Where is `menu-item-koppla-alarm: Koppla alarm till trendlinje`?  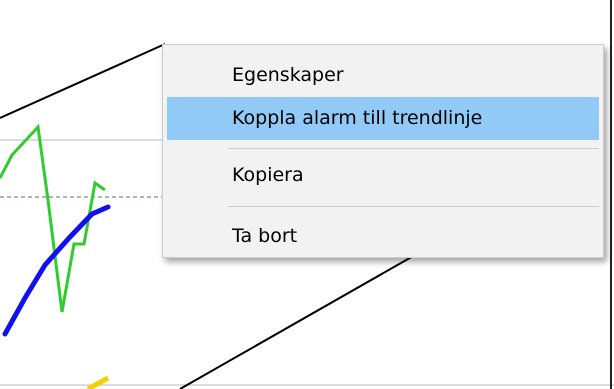
menu-item-koppla-alarm: Koppla alarm till trendlinje is located at coordinates (383, 118).